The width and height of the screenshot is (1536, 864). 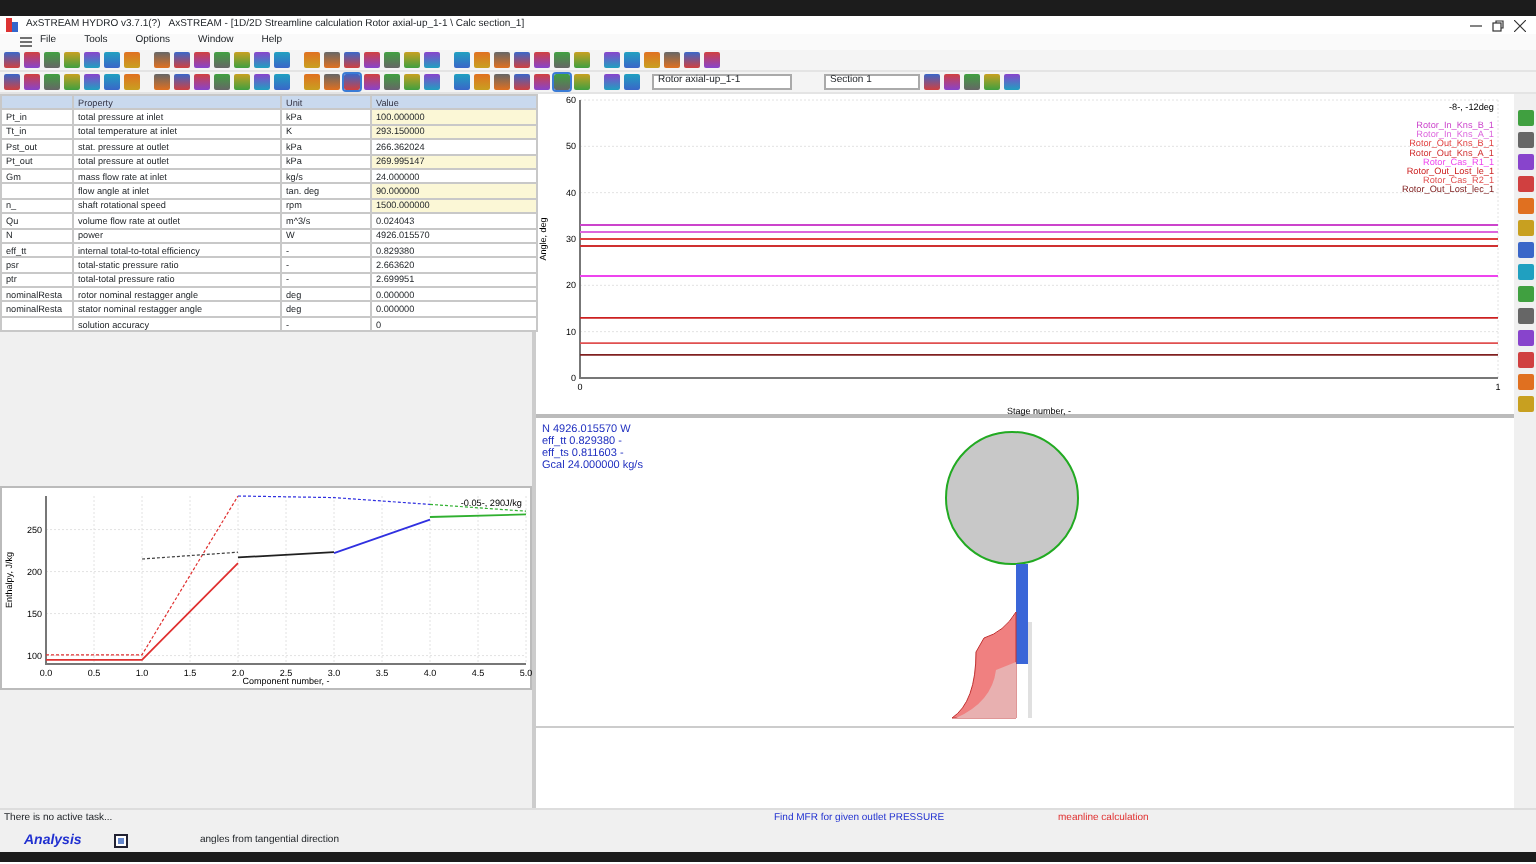 What do you see at coordinates (1475, 25) in the screenshot?
I see `minimize-icon` at bounding box center [1475, 25].